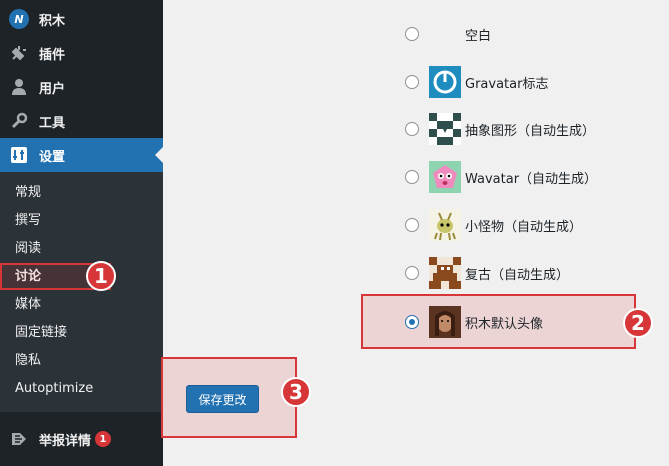 This screenshot has height=466, width=669. I want to click on step-marker-1: 1, so click(101, 276).